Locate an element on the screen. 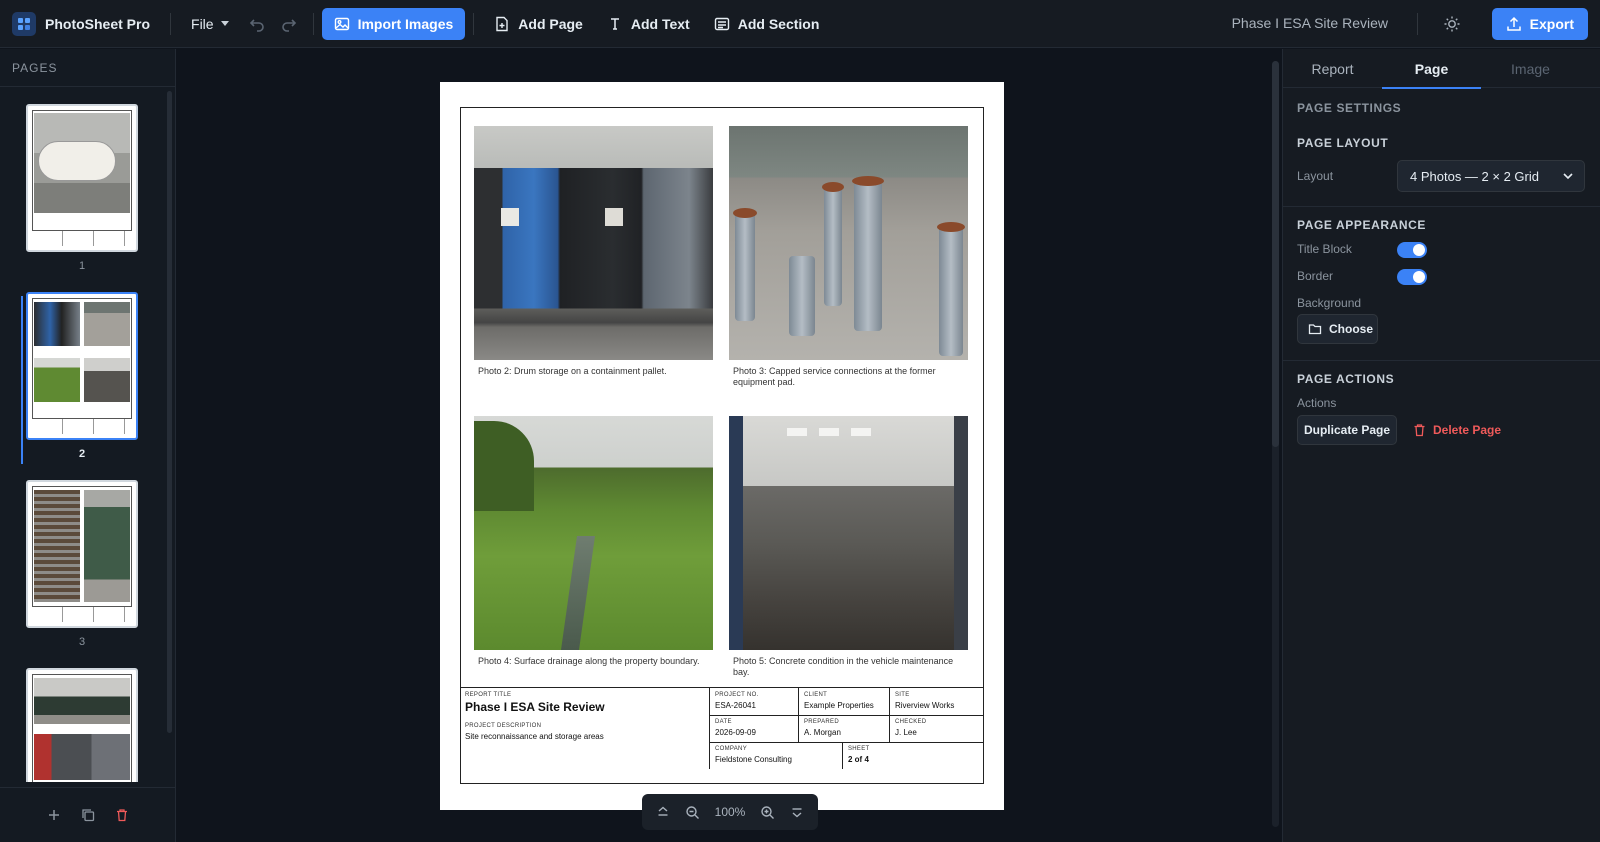  page-number: 3 is located at coordinates (82, 642).